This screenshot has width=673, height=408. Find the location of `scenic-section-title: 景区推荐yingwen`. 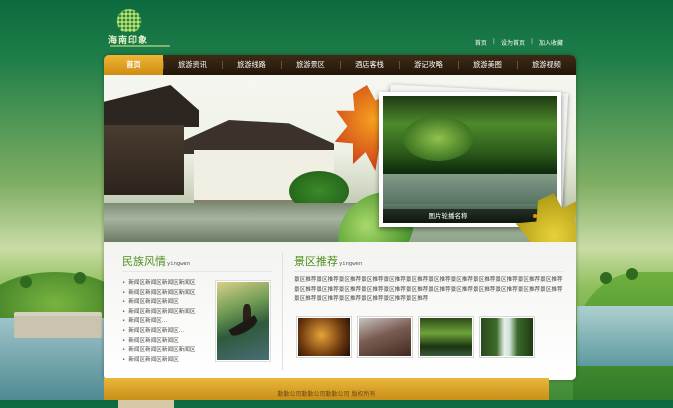

scenic-section-title: 景区推荐yingwen is located at coordinates (328, 261).